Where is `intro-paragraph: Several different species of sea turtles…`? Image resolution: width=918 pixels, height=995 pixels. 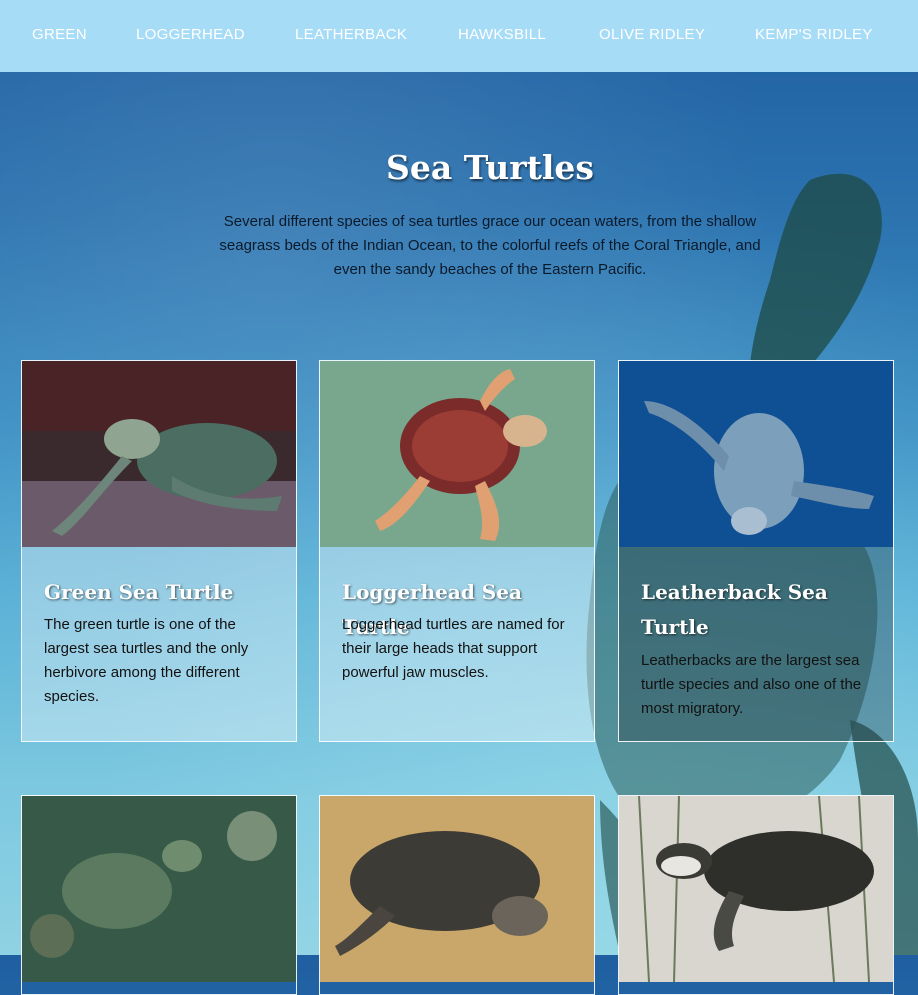 intro-paragraph: Several different species of sea turtles… is located at coordinates (490, 245).